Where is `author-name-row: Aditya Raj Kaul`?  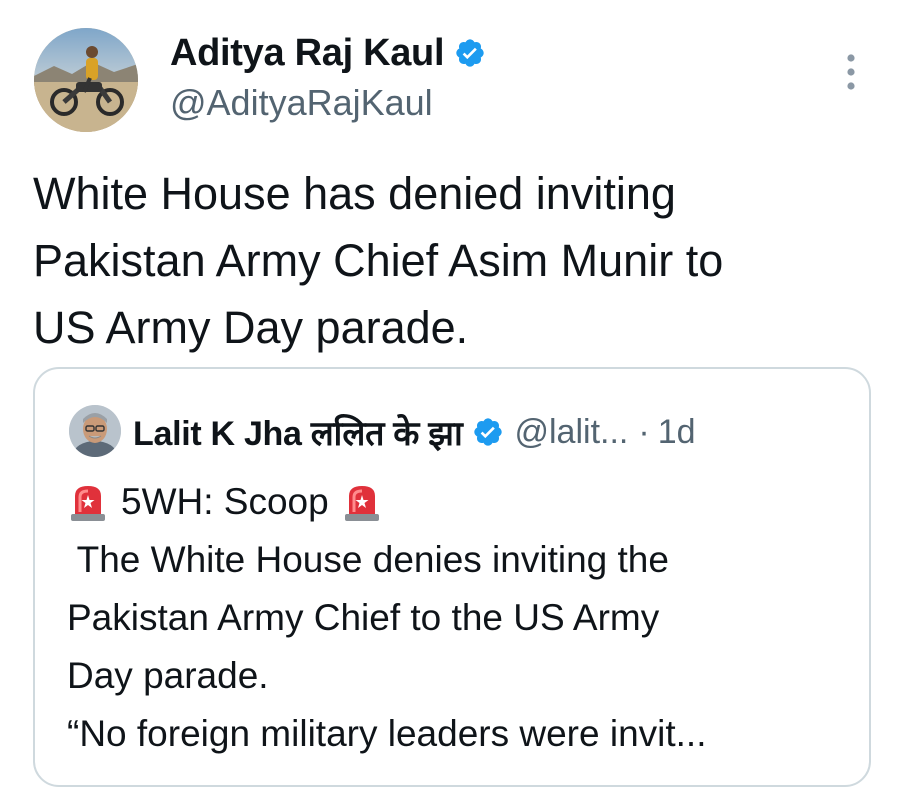
author-name-row: Aditya Raj Kaul is located at coordinates (328, 53).